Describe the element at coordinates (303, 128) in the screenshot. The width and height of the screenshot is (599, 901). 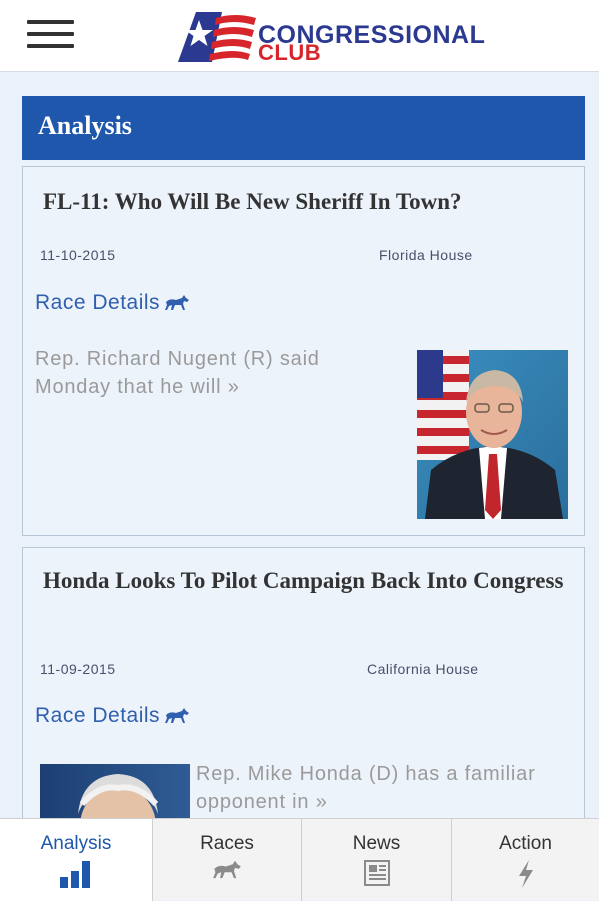
I see `section-header: Analysis` at that location.